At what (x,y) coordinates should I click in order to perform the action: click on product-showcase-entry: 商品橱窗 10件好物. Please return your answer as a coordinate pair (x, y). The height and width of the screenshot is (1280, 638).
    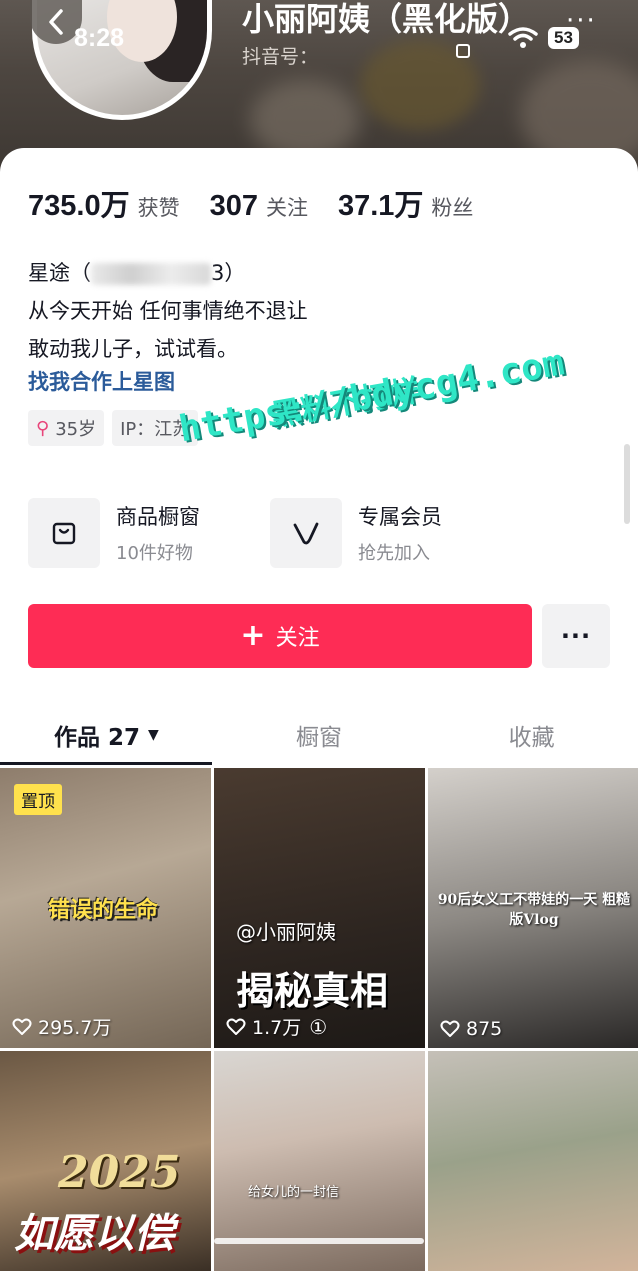
    Looking at the image, I should click on (114, 533).